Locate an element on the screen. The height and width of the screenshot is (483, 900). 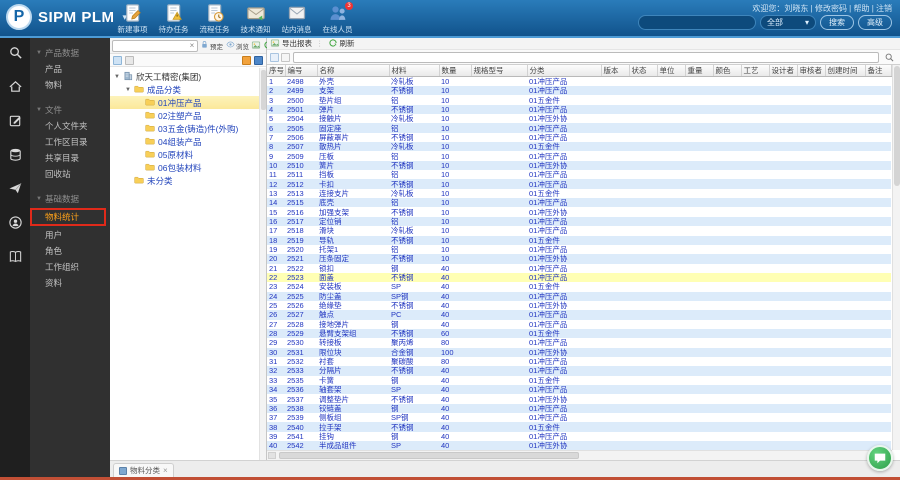
tree-tool-lock: 预定 is located at coordinates (211, 45).